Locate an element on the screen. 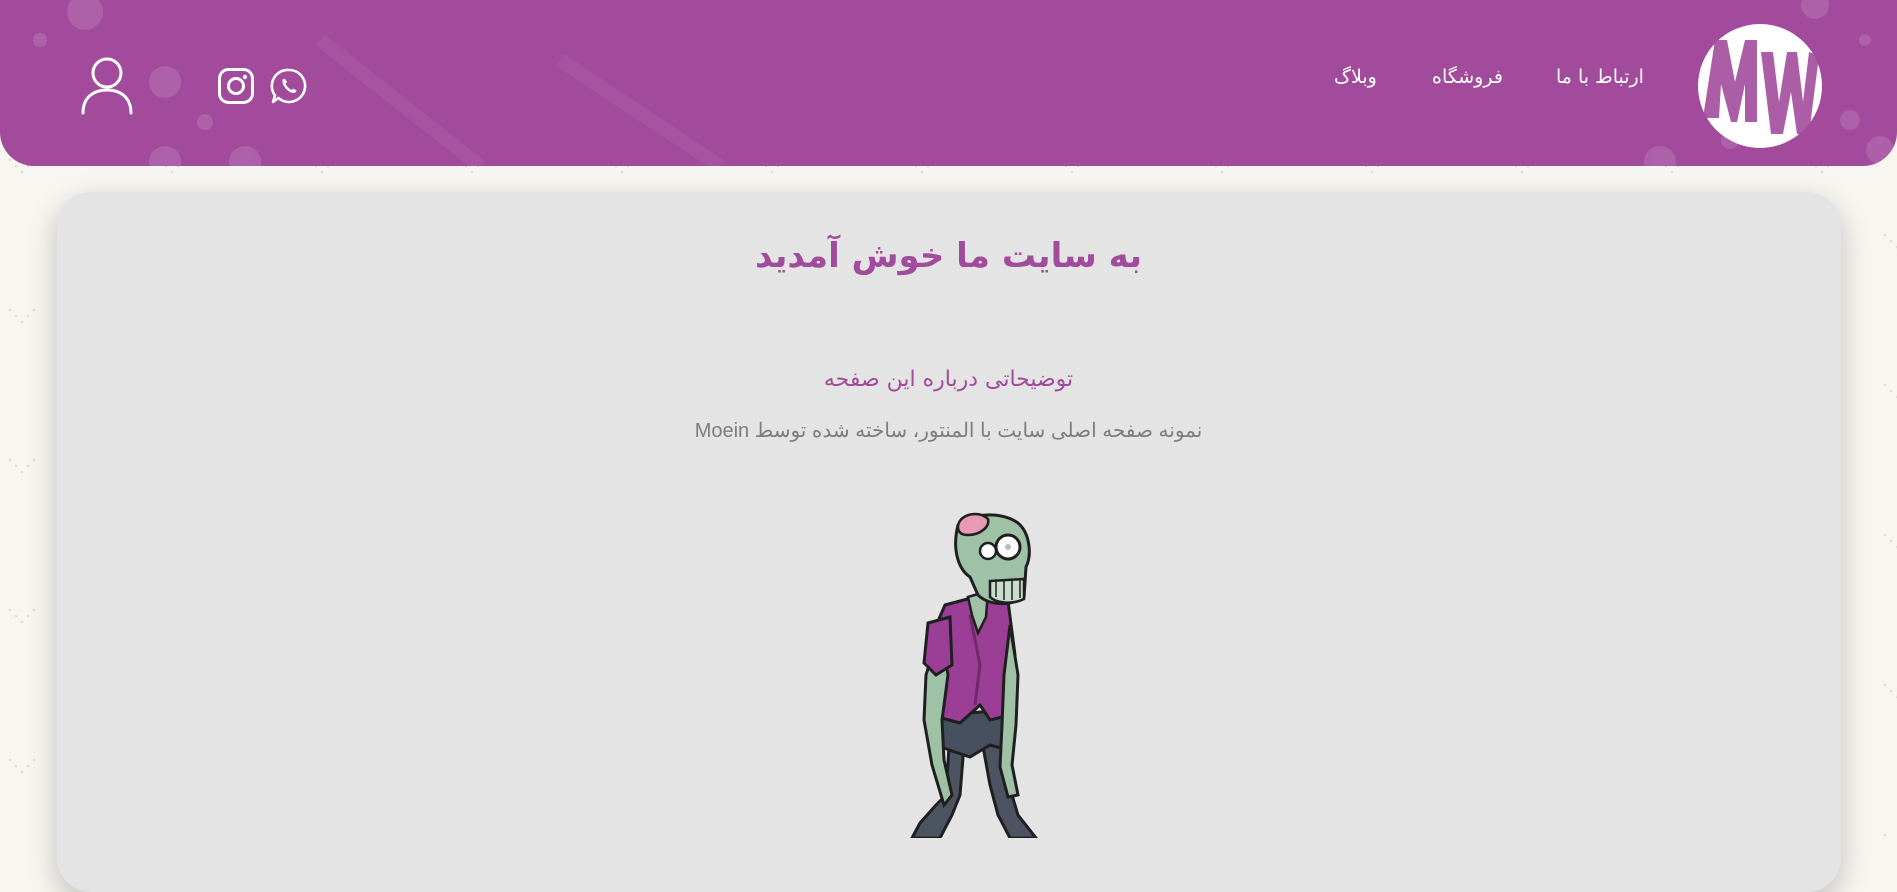 This screenshot has height=892, width=1897. section-subtitle: توضیحاتی درباره این صفحه is located at coordinates (948, 379).